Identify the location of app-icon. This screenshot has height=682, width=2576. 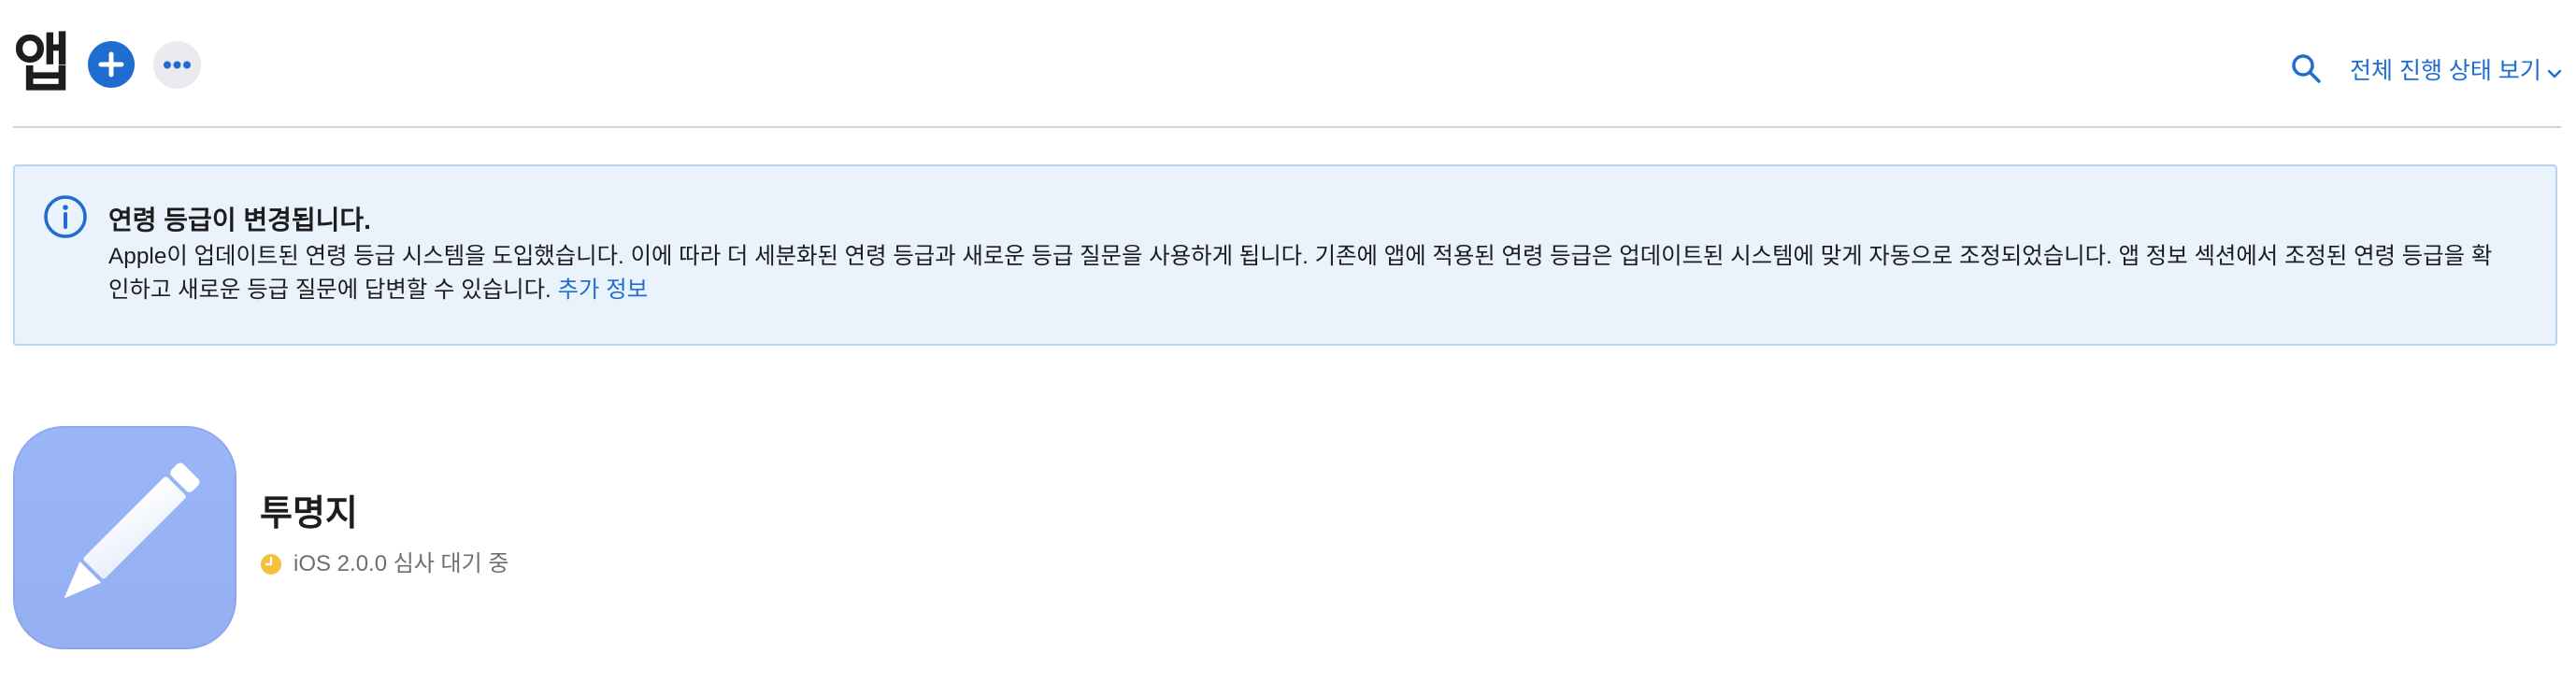
(124, 537).